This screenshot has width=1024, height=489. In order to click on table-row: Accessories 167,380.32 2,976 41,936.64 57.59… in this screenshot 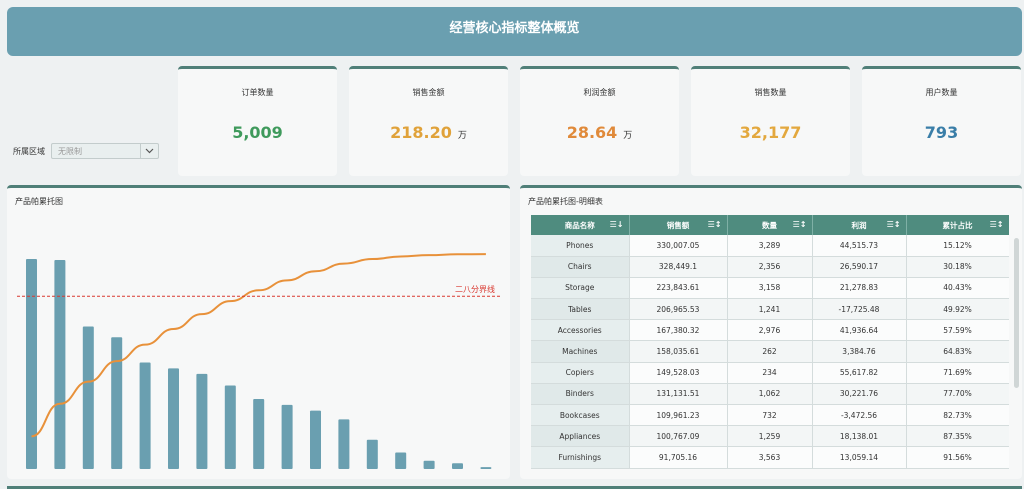, I will do `click(770, 330)`.